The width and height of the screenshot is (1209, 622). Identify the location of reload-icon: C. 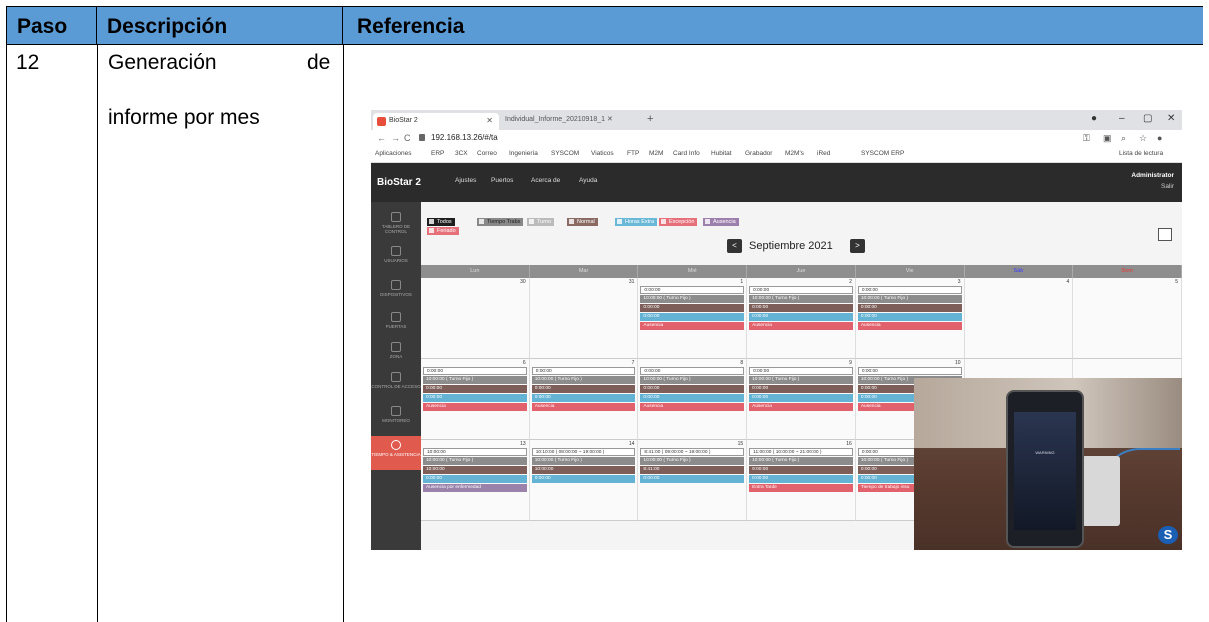
(407, 138).